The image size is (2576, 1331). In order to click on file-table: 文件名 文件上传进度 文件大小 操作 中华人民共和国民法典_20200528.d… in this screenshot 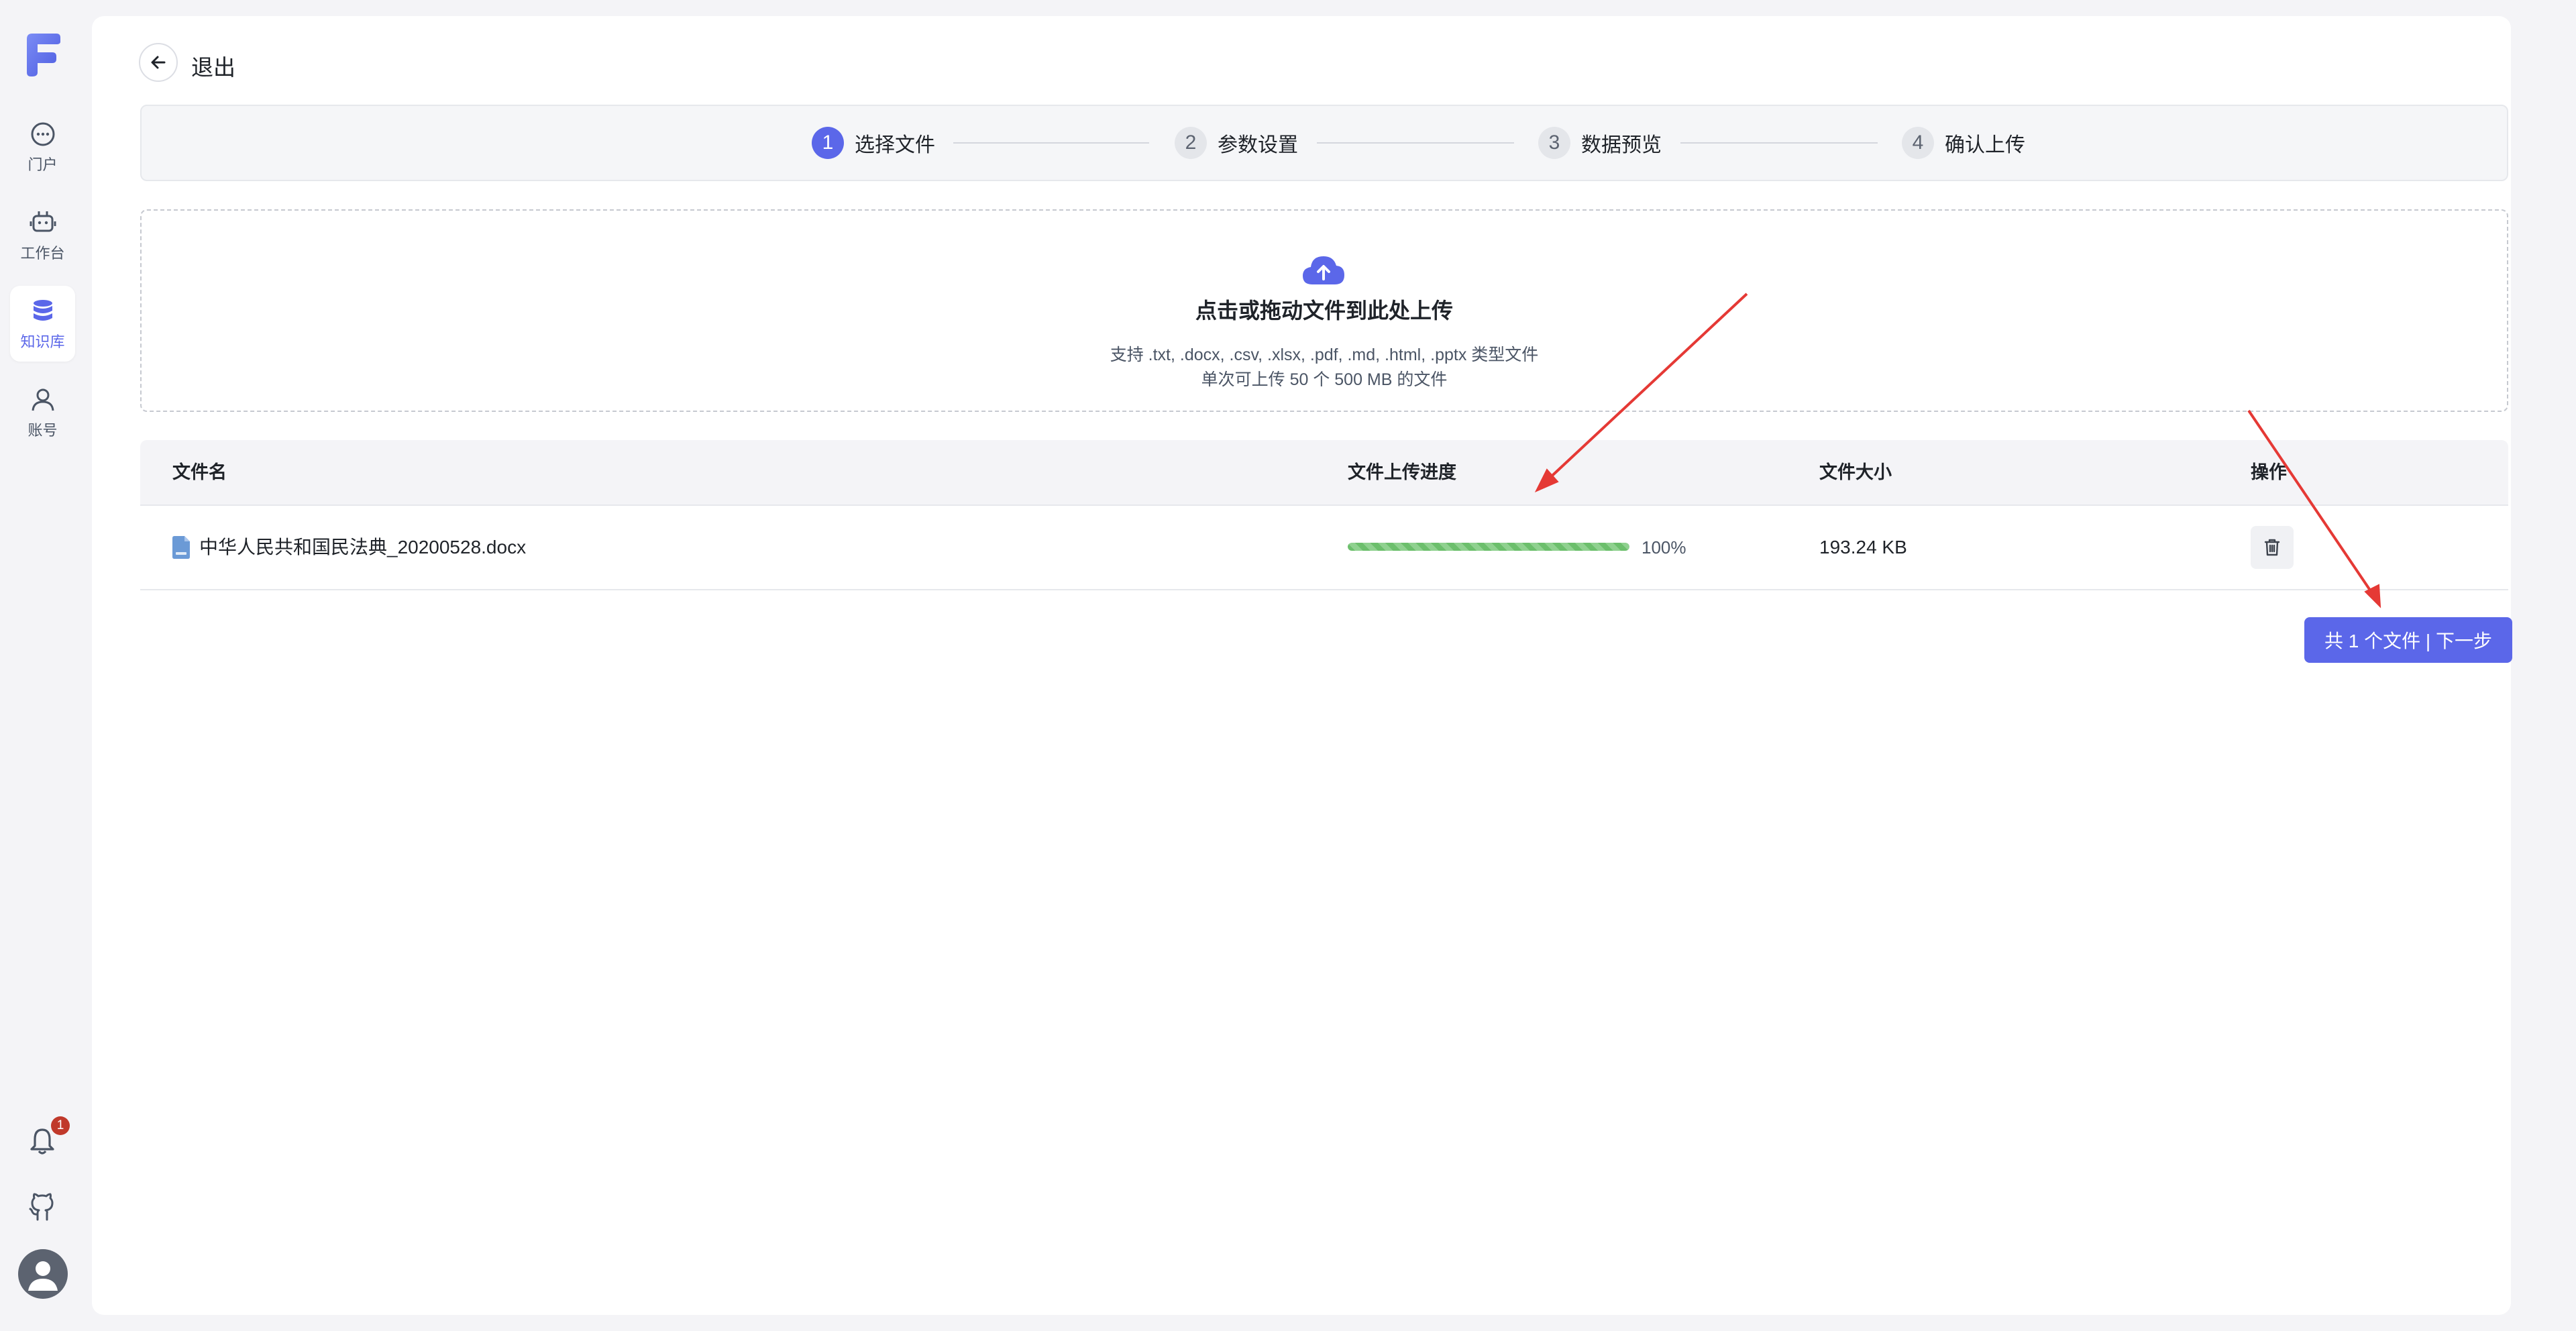, I will do `click(1324, 515)`.